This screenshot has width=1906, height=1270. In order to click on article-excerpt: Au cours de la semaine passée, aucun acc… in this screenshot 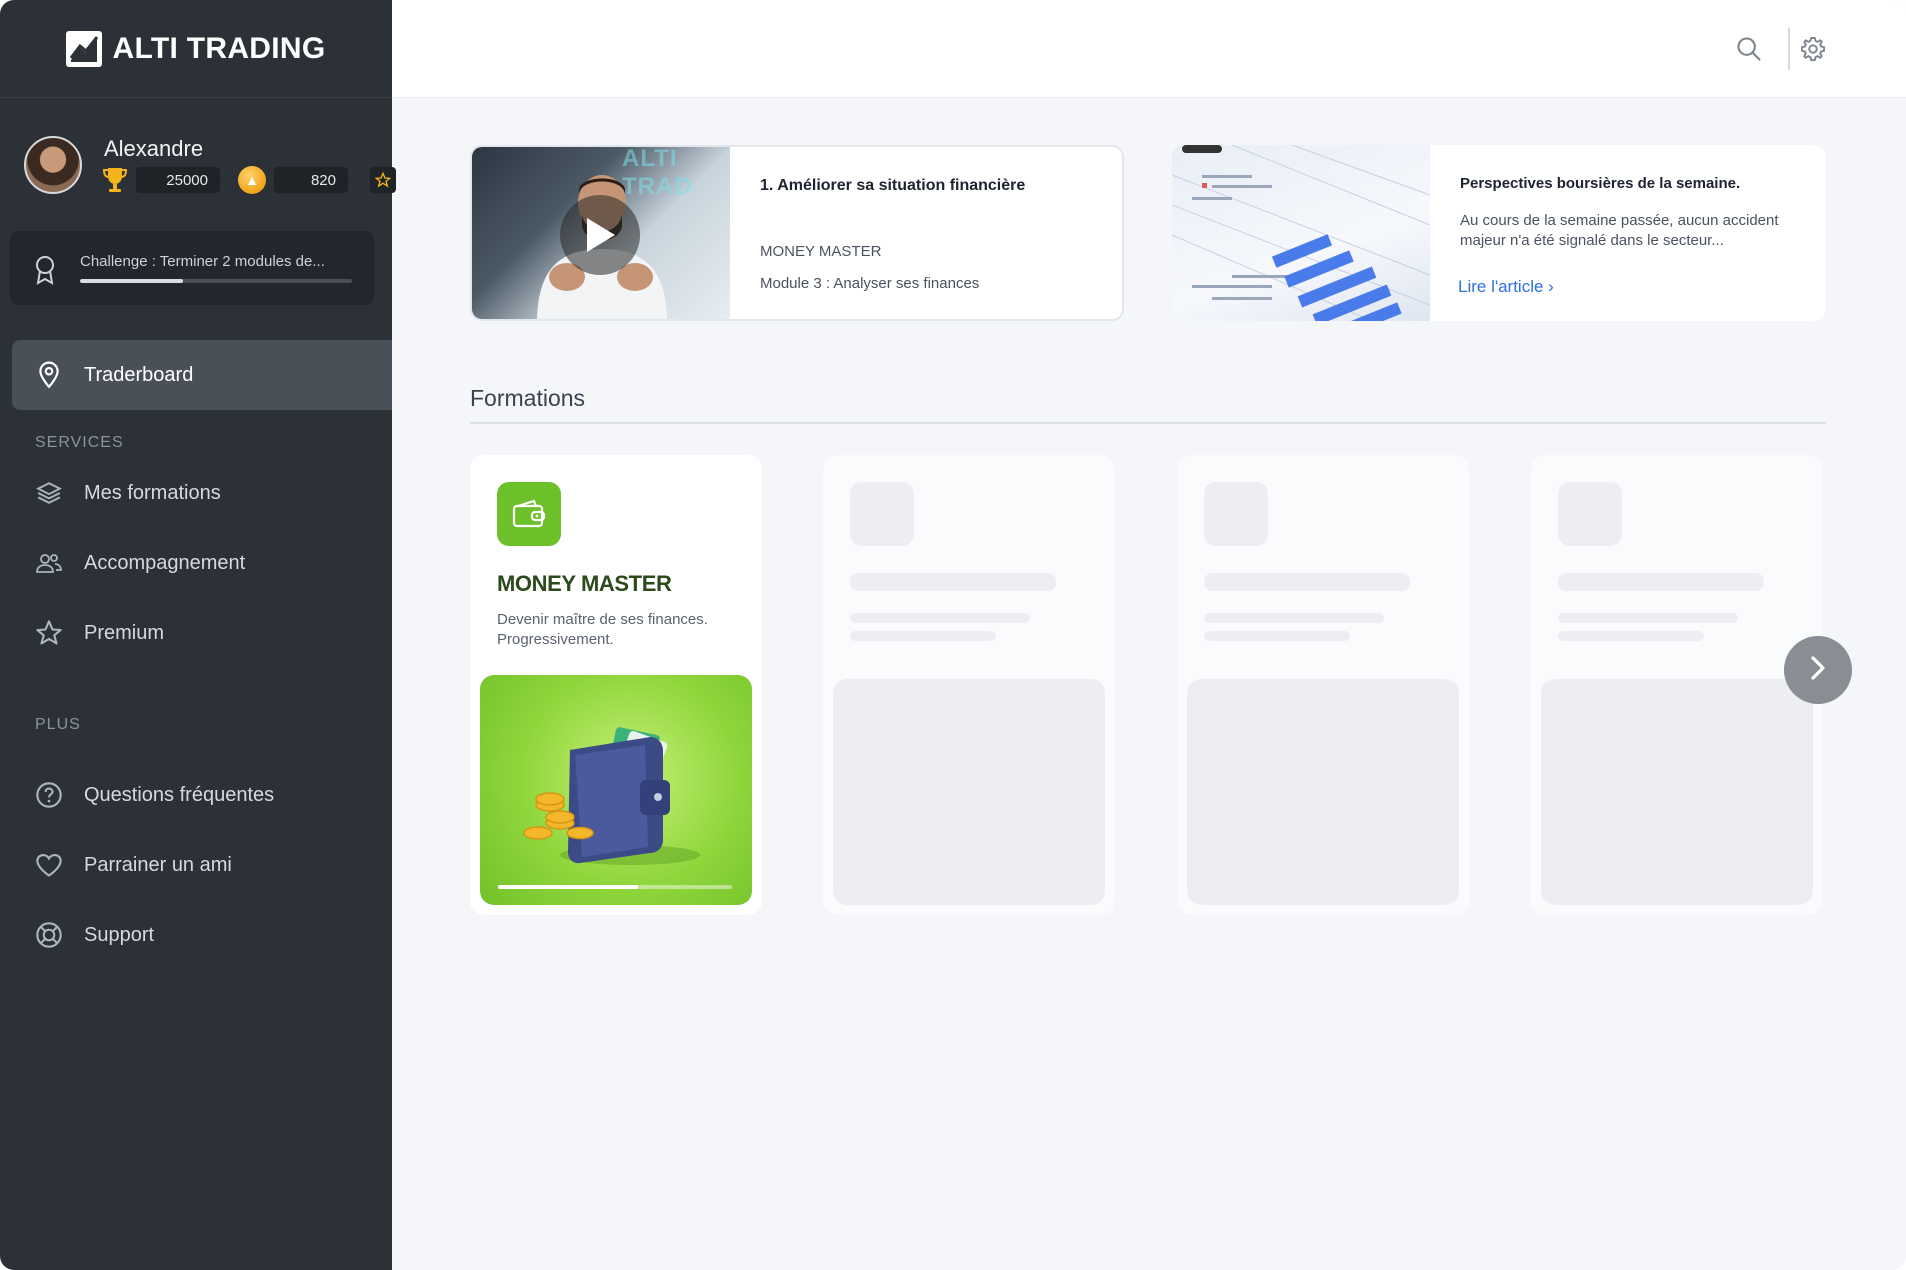, I will do `click(1619, 230)`.